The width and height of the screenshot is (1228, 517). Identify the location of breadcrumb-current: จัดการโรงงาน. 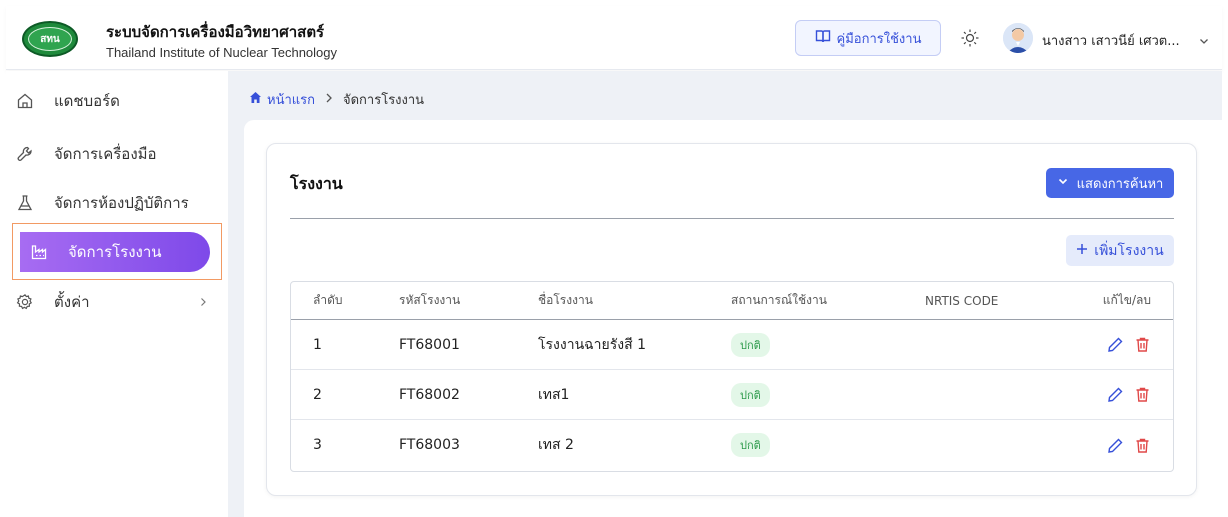
(384, 100).